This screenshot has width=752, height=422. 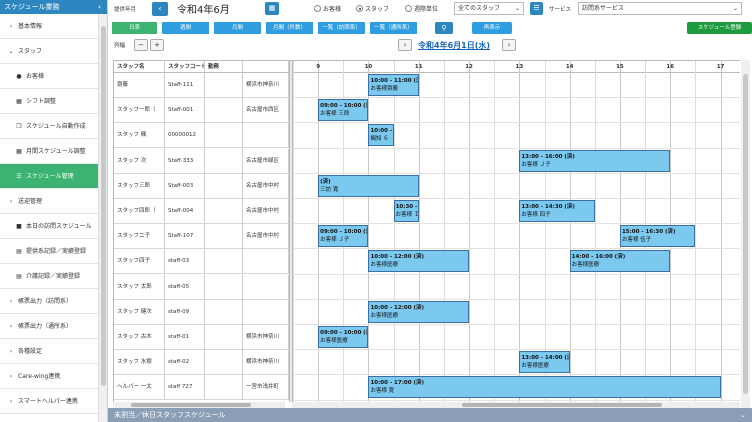 I want to click on sidebar-item: › Care-wing連携, so click(x=49, y=376).